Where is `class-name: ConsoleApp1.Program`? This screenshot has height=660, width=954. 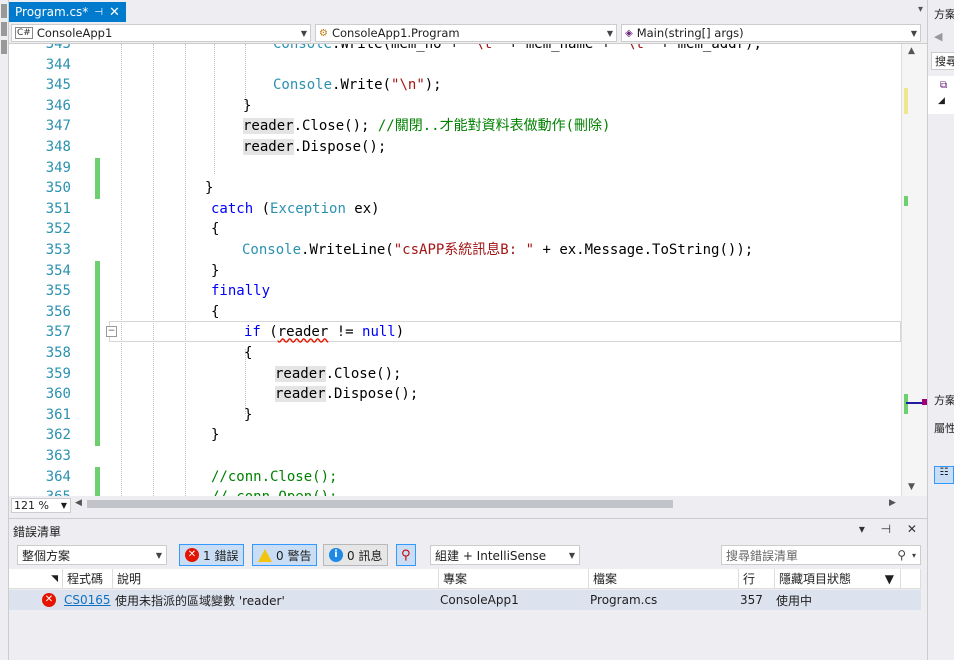 class-name: ConsoleApp1.Program is located at coordinates (395, 33).